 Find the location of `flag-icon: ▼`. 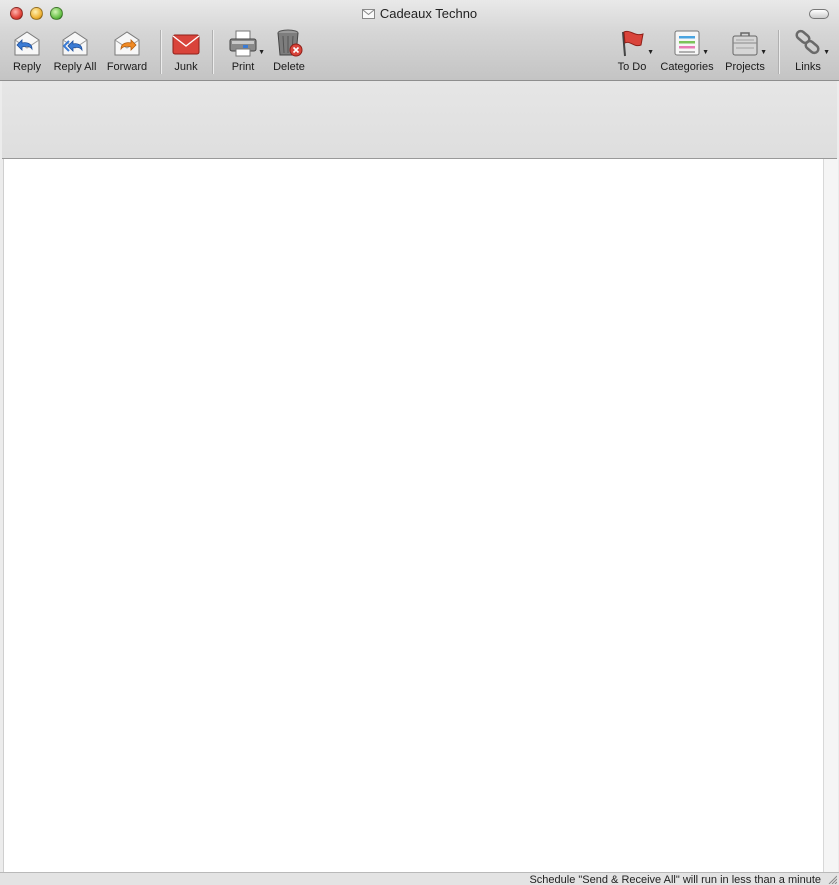

flag-icon: ▼ is located at coordinates (635, 43).